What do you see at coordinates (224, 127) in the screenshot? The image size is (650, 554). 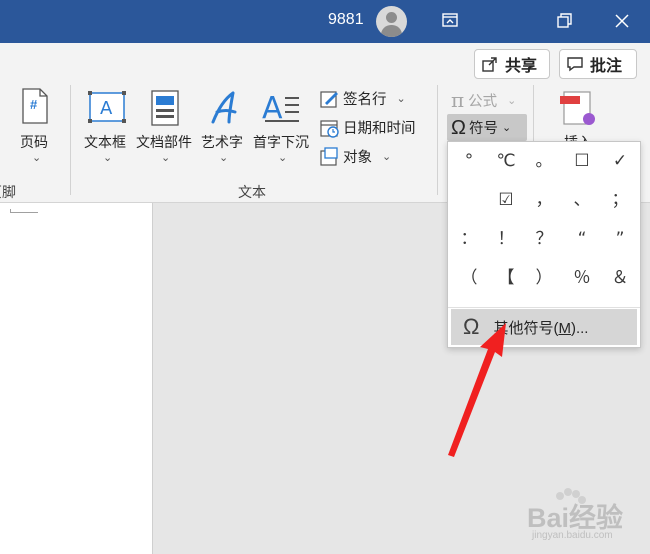 I see `wordart-button: 艺术字 ⌄` at bounding box center [224, 127].